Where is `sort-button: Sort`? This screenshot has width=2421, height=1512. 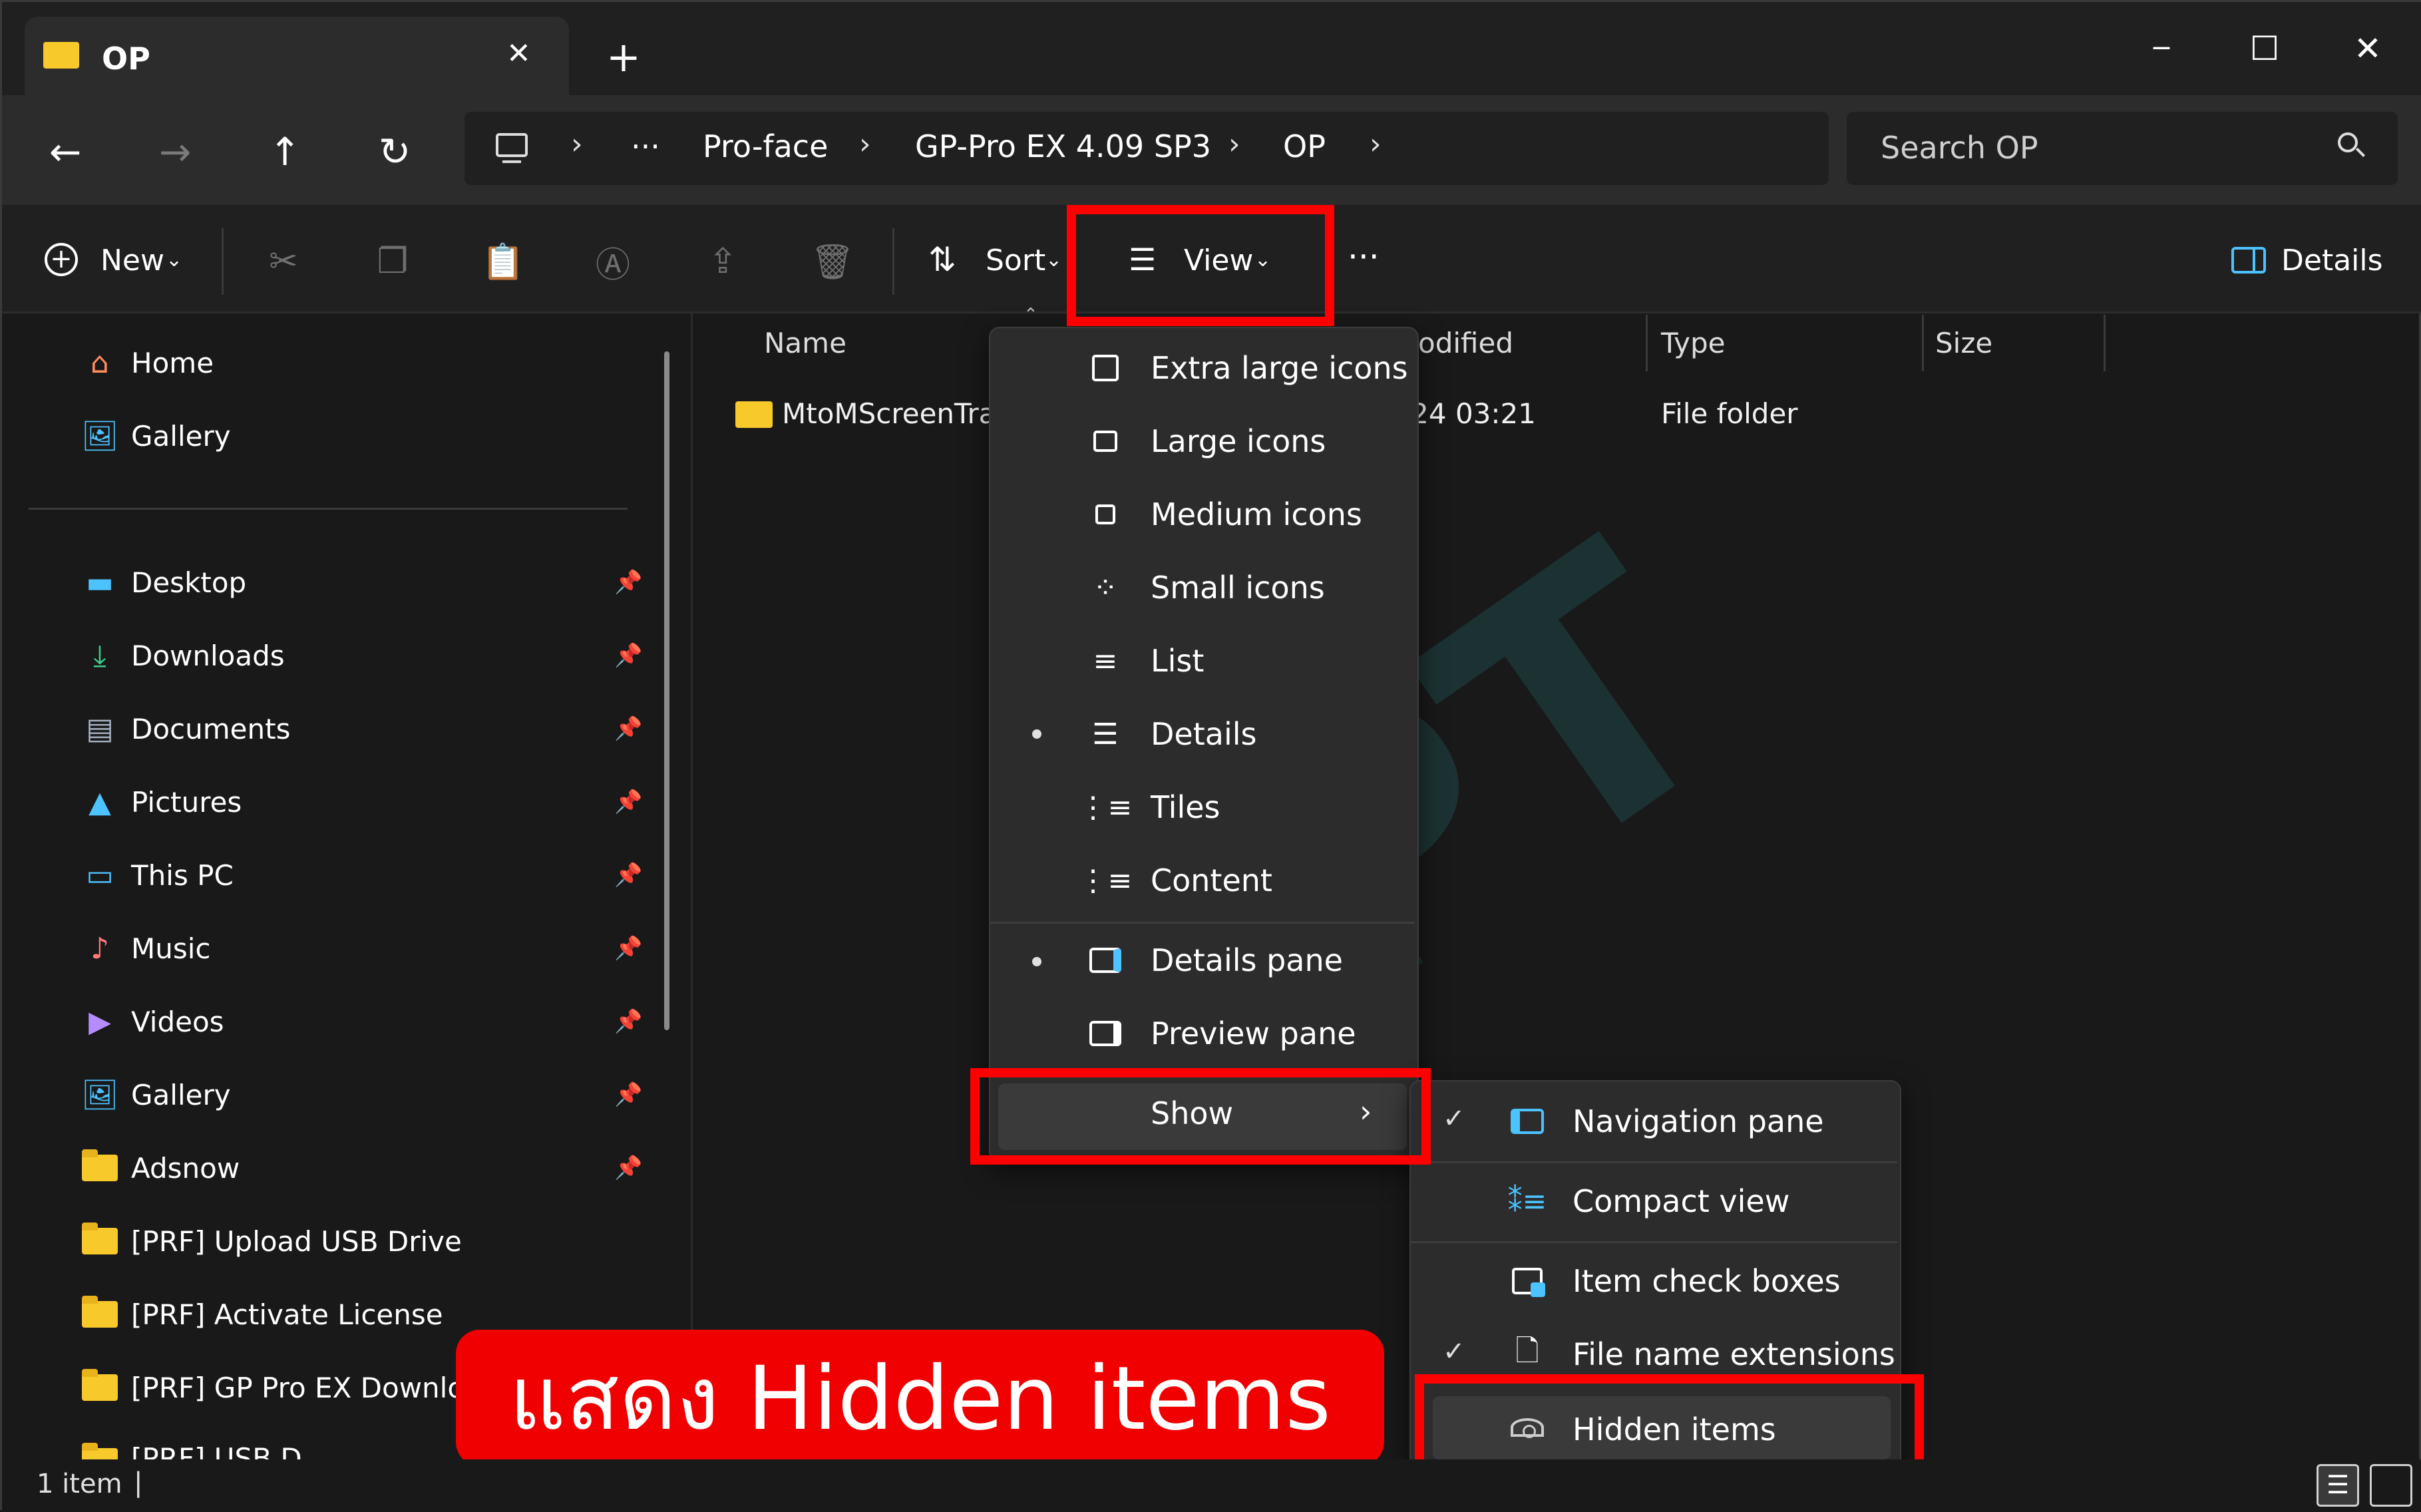
sort-button: Sort is located at coordinates (1015, 261).